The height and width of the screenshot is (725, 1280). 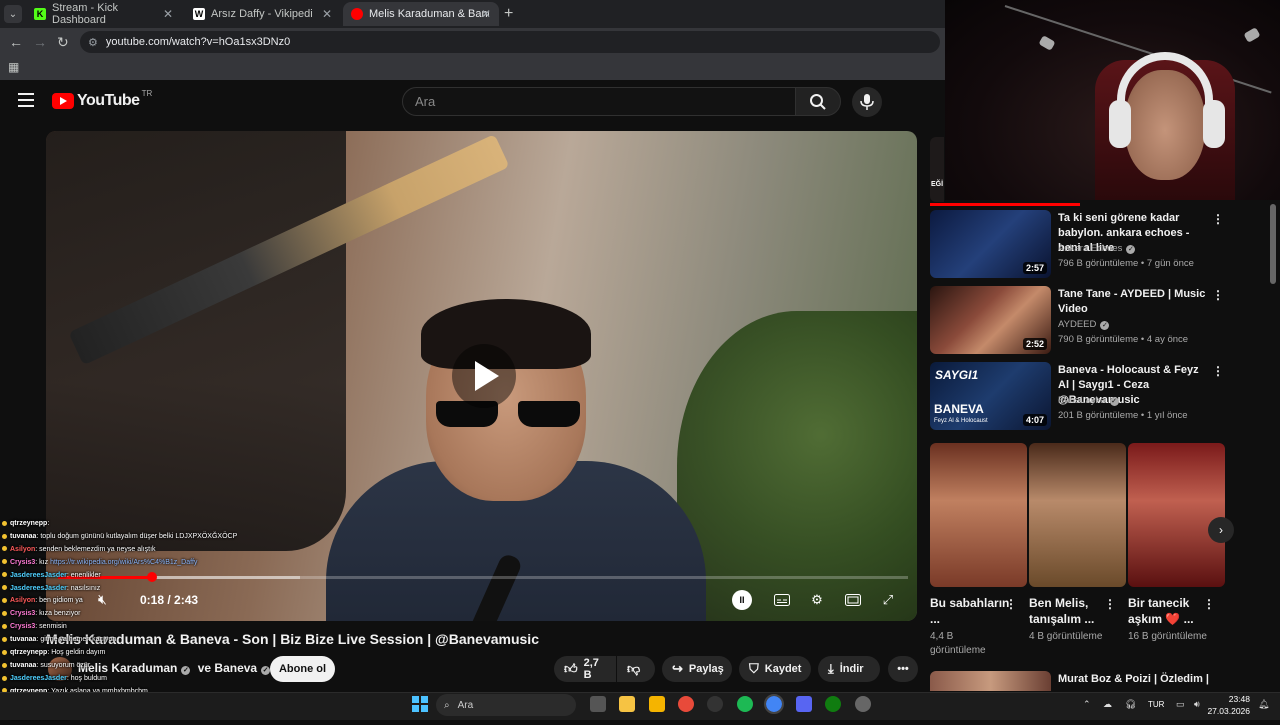 What do you see at coordinates (627, 704) in the screenshot?
I see `store-icon` at bounding box center [627, 704].